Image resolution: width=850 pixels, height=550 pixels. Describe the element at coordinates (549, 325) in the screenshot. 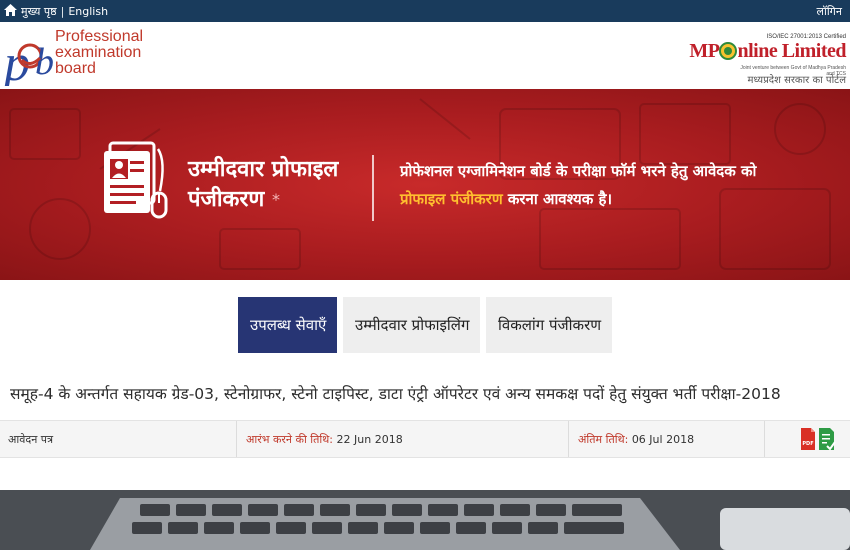

I see `tab-disabled-registration: विकलांग पंजीकरण` at that location.